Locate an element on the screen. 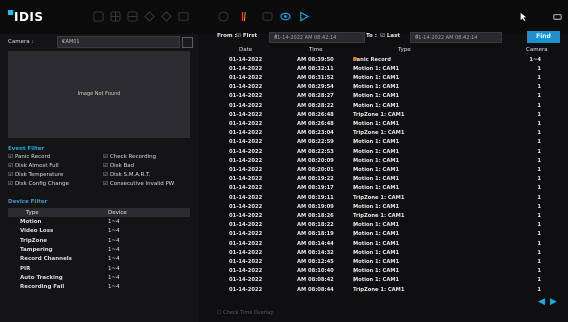  event-filter-checkbox: ☑ Disk Almost Full is located at coordinates (33, 166).